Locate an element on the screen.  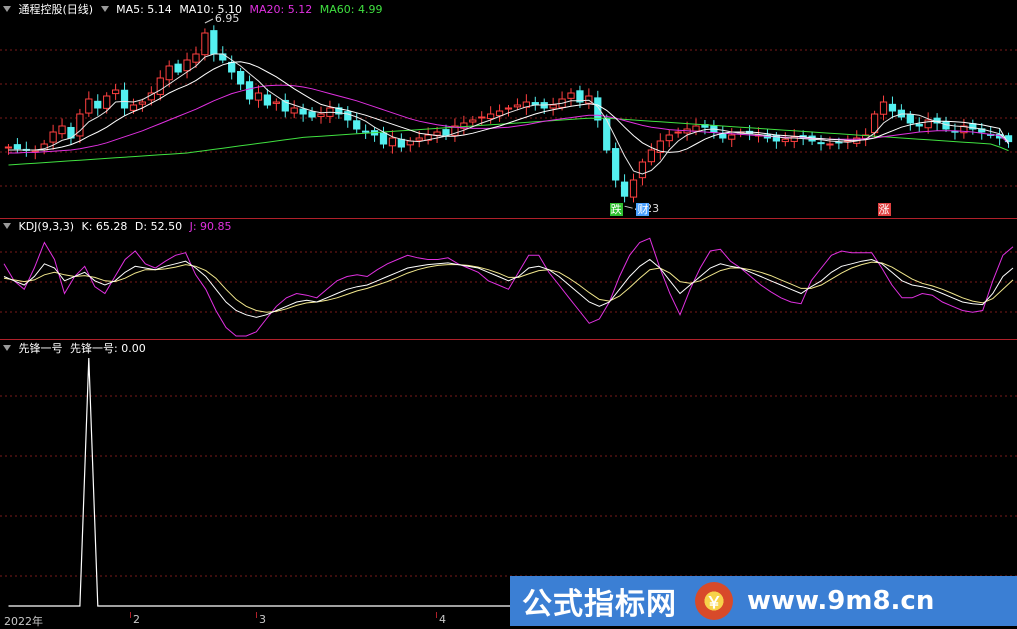
kdj-legend: KDJ(9,3,3) K: 65.28 D: 52.50 J: 90.85 is located at coordinates (119, 227).